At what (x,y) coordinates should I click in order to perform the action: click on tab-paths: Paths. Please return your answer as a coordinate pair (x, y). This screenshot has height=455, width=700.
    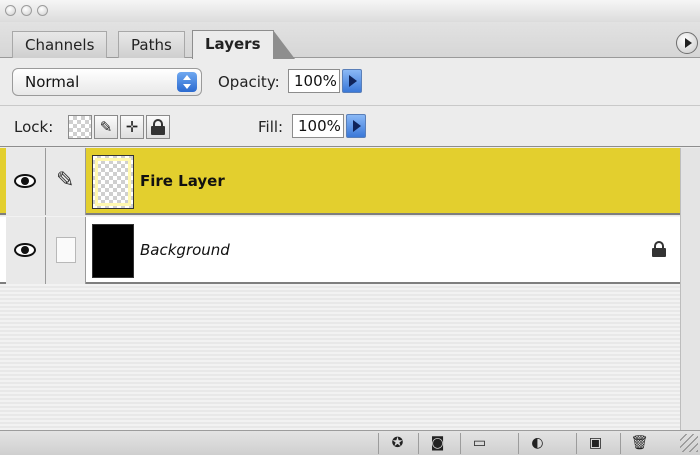
    Looking at the image, I should click on (151, 44).